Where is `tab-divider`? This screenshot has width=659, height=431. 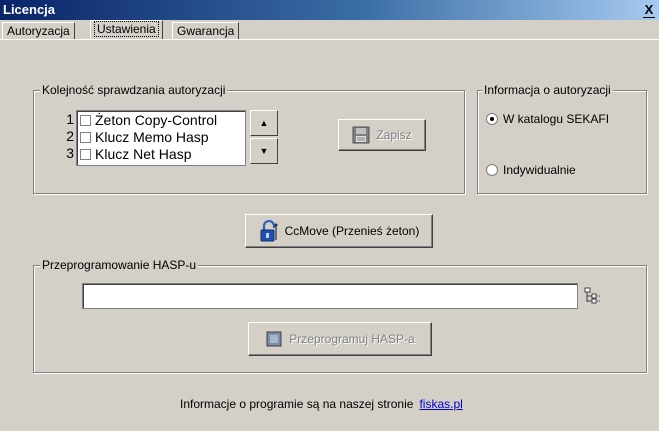 tab-divider is located at coordinates (329, 39).